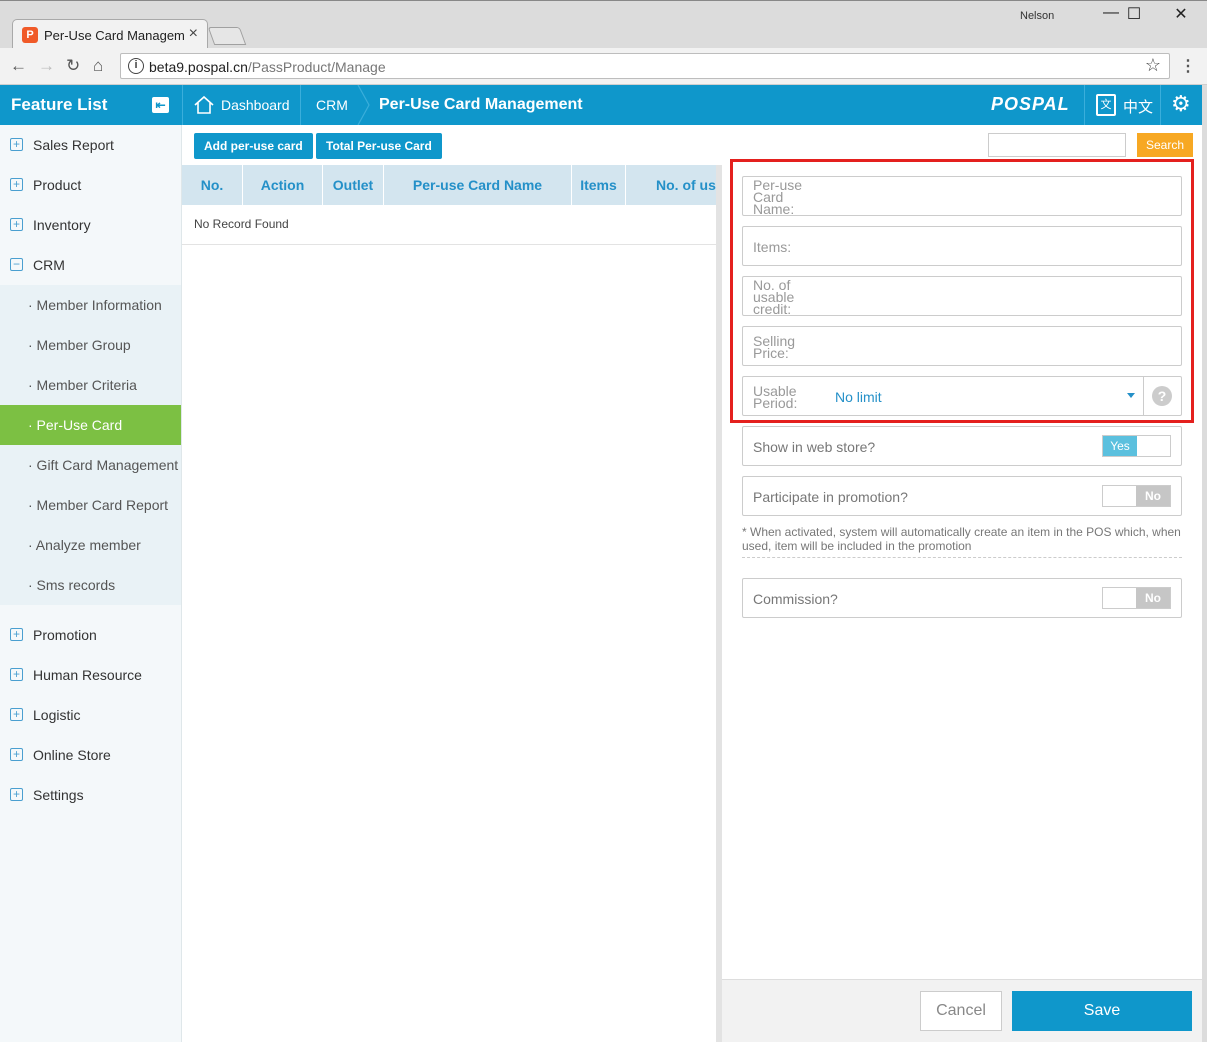  What do you see at coordinates (962, 196) in the screenshot?
I see `card-name-field: Per-use Card Name:` at bounding box center [962, 196].